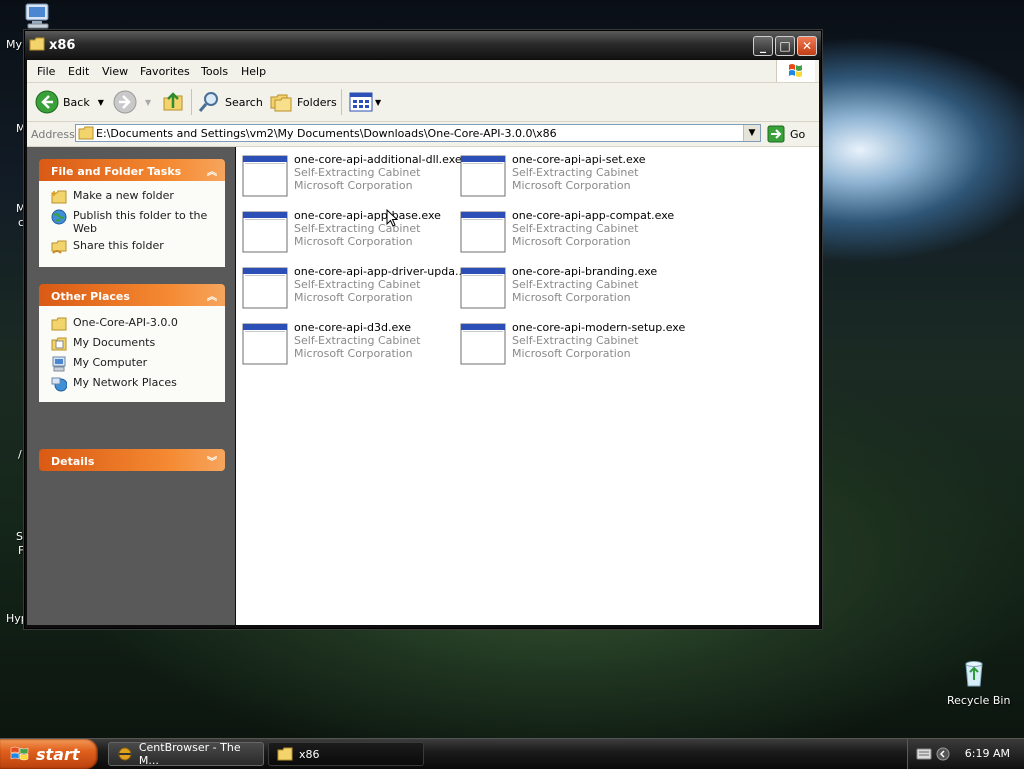 This screenshot has width=1024, height=769. I want to click on task-share-folder: Share this folder, so click(107, 247).